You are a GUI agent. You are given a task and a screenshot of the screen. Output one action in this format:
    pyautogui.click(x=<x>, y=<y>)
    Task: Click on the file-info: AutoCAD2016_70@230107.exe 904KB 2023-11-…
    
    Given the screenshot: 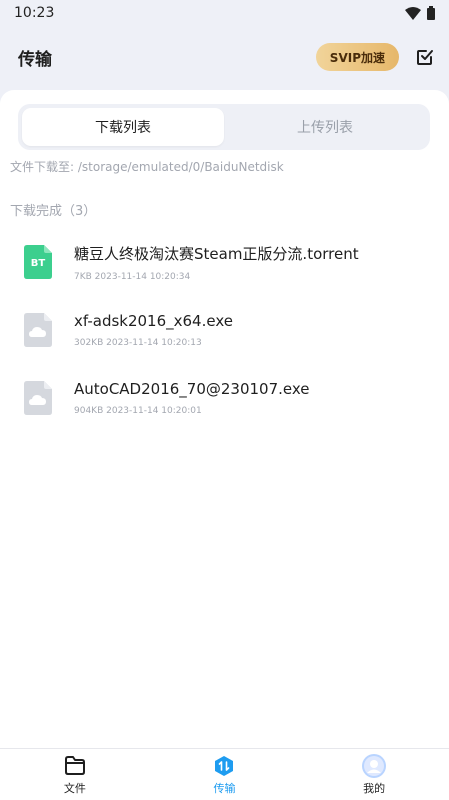 What is the action you would take?
    pyautogui.click(x=192, y=398)
    